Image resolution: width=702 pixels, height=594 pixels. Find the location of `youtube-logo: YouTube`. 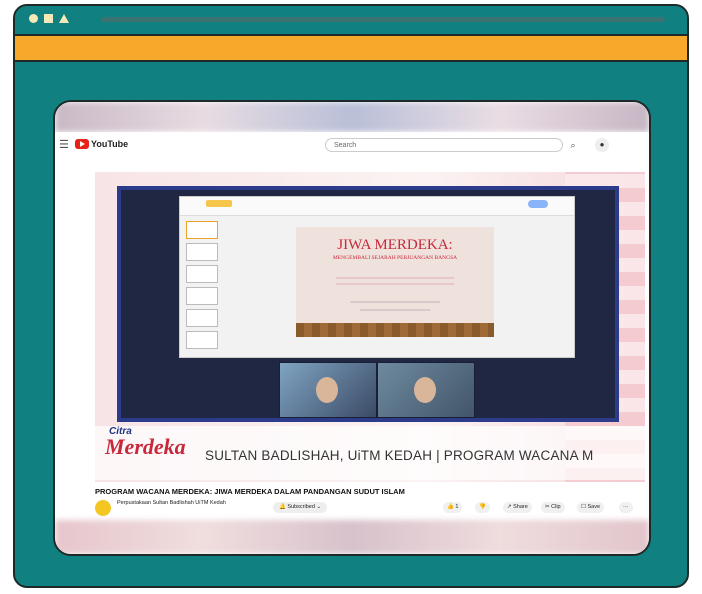

youtube-logo: YouTube is located at coordinates (101, 144).